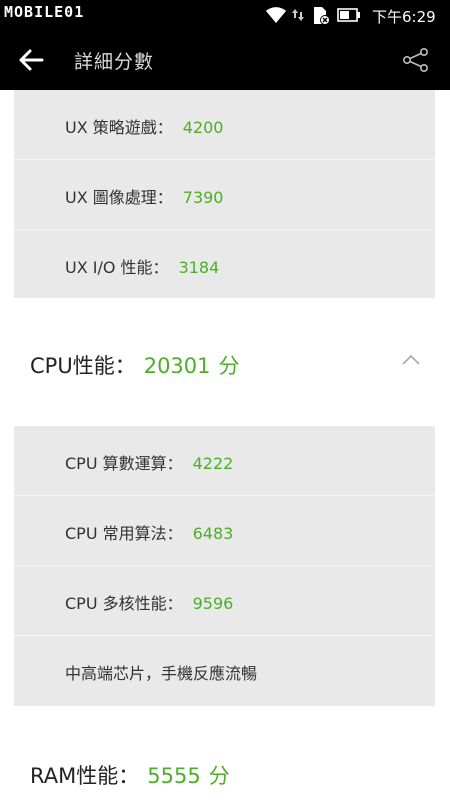 Image resolution: width=450 pixels, height=800 pixels. What do you see at coordinates (411, 360) in the screenshot?
I see `chevron-up-icon` at bounding box center [411, 360].